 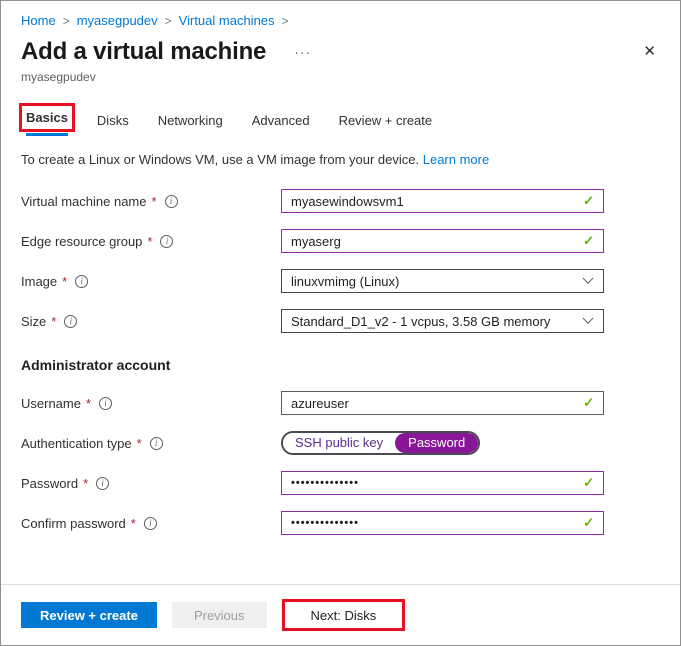 I want to click on confirm-password-input: •••••••••••••• ✓, so click(x=442, y=523).